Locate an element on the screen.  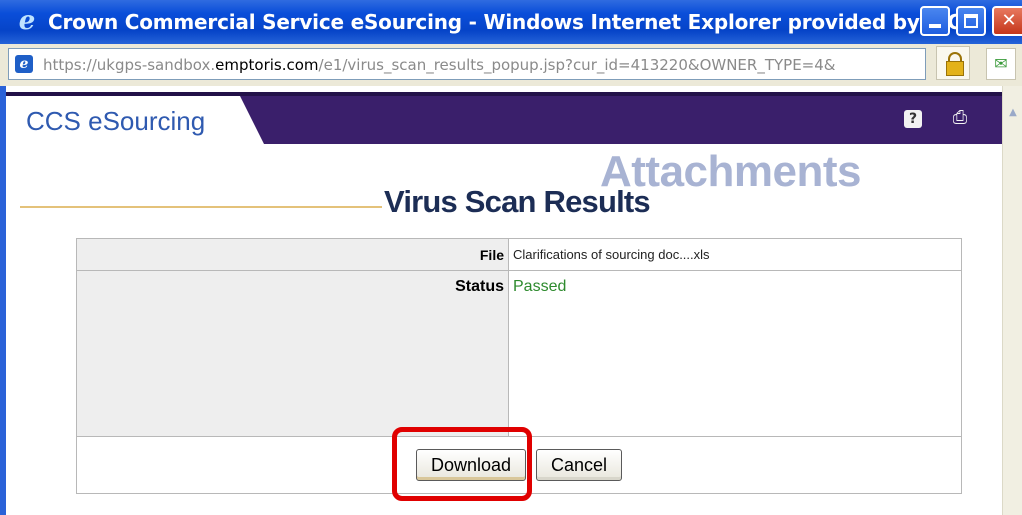
cancel-button: Cancel is located at coordinates (578, 465).